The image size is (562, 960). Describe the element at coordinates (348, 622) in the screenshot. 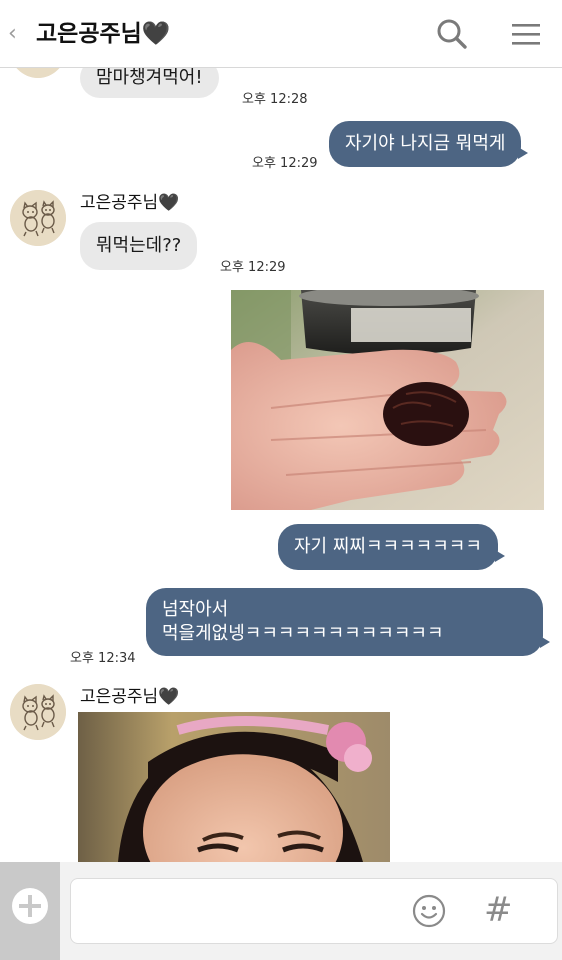

I see `message-bubble-outgoing: 넘작아서 먹을게없넹ㅋㅋㅋㅋㅋㅋㅋㅋㅋㅋㅋㅋ` at that location.